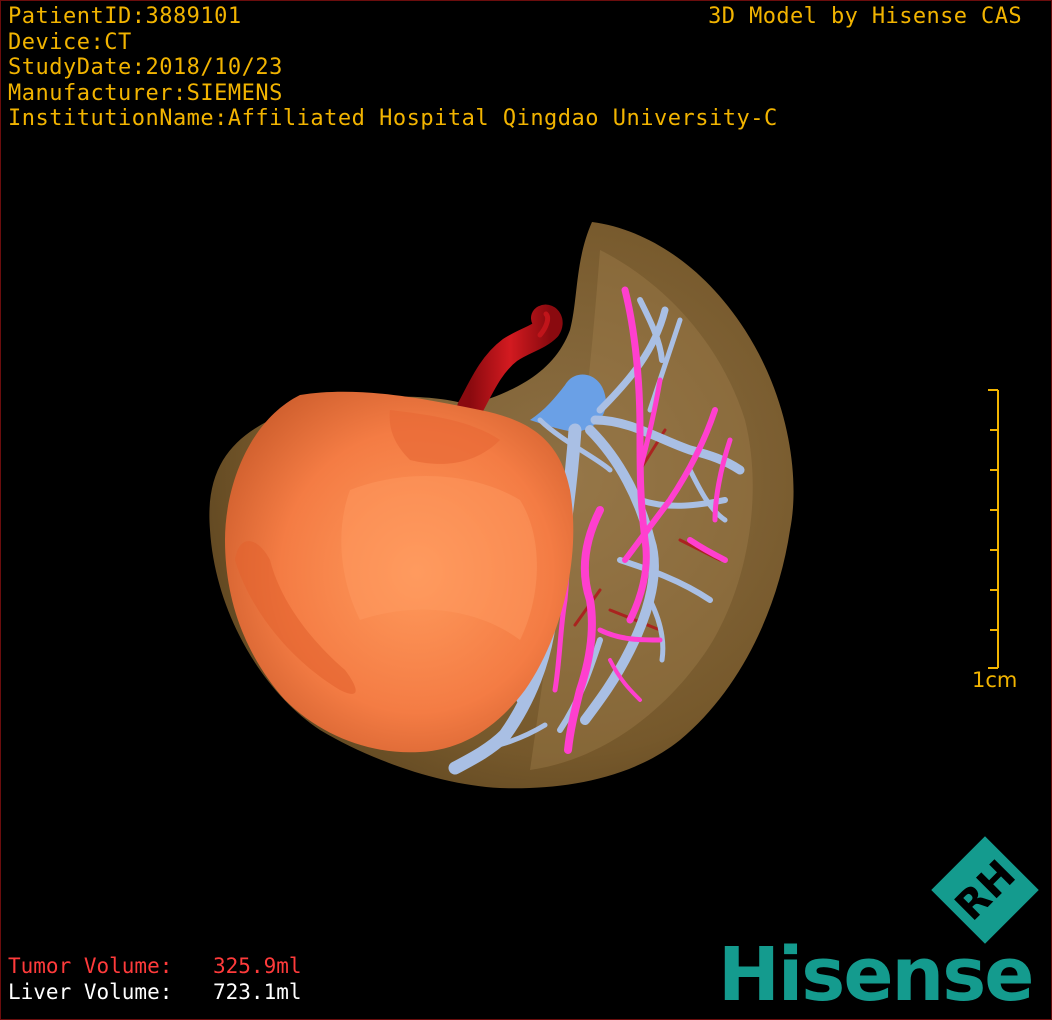 The height and width of the screenshot is (1020, 1052). What do you see at coordinates (865, 16) in the screenshot?
I see `brand-caption: 3D Model by Hisense CAS` at bounding box center [865, 16].